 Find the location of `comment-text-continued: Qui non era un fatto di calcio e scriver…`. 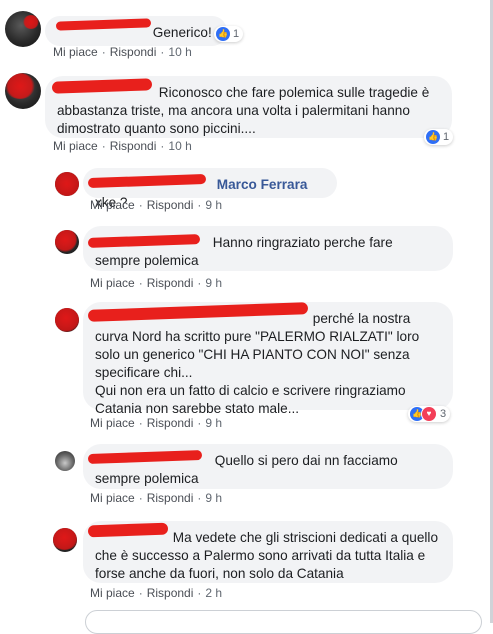

comment-text-continued: Qui non era un fatto di calcio e scriver… is located at coordinates (250, 399).